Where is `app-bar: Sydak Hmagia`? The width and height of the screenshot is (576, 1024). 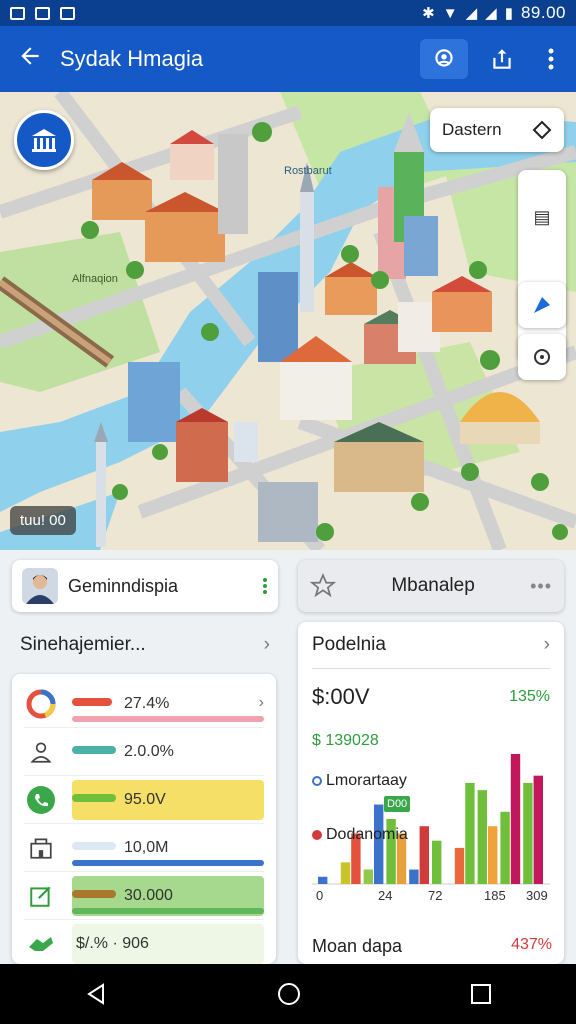 app-bar: Sydak Hmagia is located at coordinates (288, 59).